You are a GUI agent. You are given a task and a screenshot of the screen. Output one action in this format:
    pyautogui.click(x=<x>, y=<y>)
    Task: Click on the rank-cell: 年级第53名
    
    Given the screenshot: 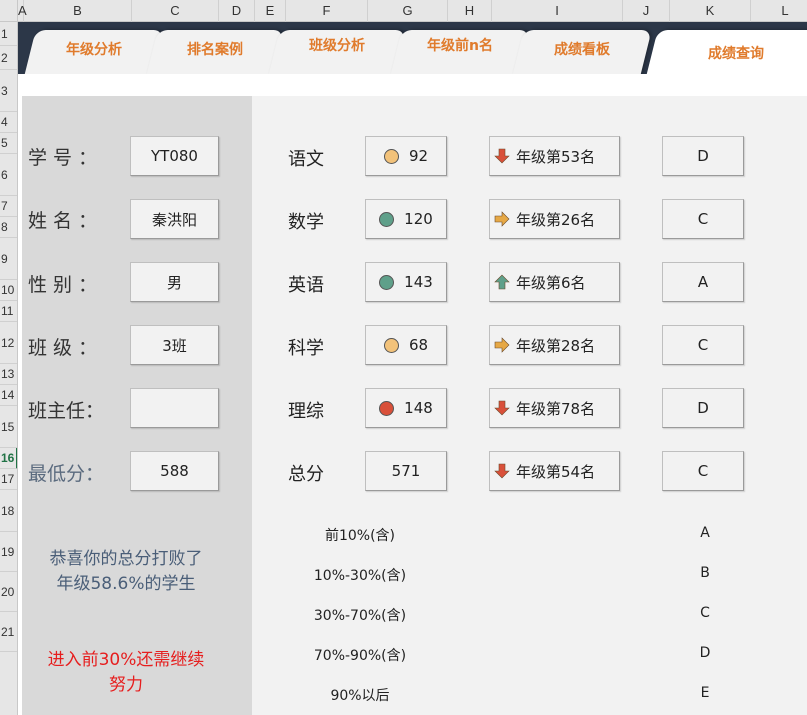 What is the action you would take?
    pyautogui.click(x=554, y=156)
    